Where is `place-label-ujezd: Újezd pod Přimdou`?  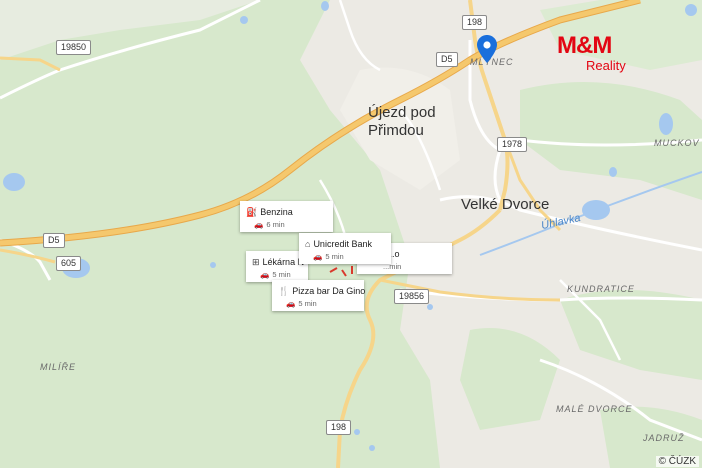 place-label-ujezd: Újezd pod Přimdou is located at coordinates (402, 122).